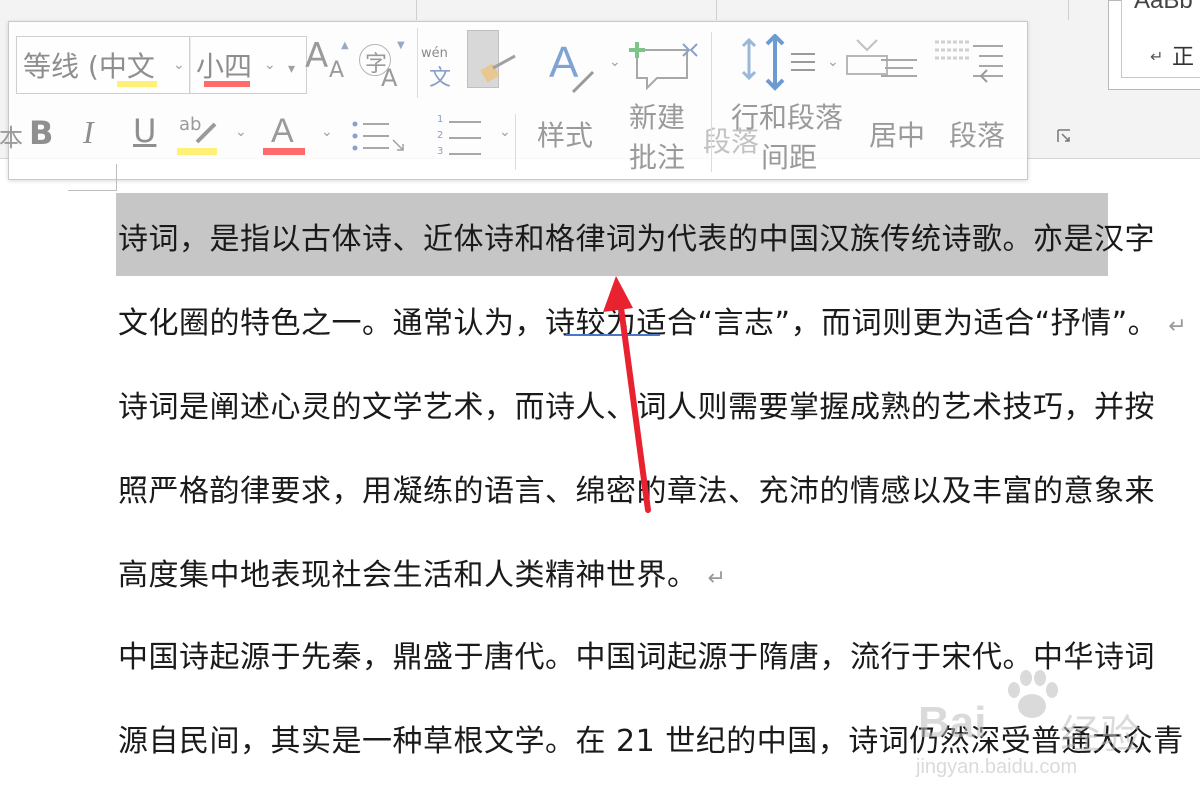 The width and height of the screenshot is (1200, 800). I want to click on paw-logo-icon, so click(1033, 694).